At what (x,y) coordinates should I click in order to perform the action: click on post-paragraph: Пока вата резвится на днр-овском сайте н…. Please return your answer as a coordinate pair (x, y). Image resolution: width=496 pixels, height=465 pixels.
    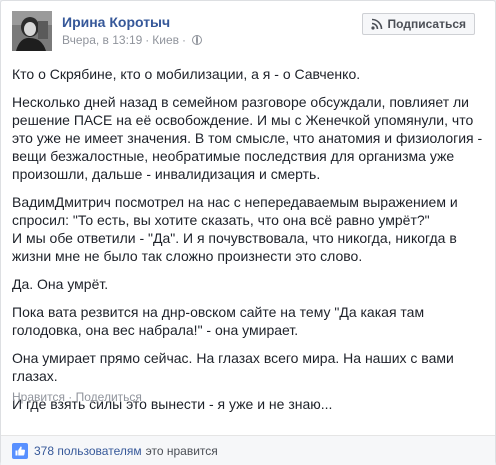
    Looking at the image, I should click on (218, 321).